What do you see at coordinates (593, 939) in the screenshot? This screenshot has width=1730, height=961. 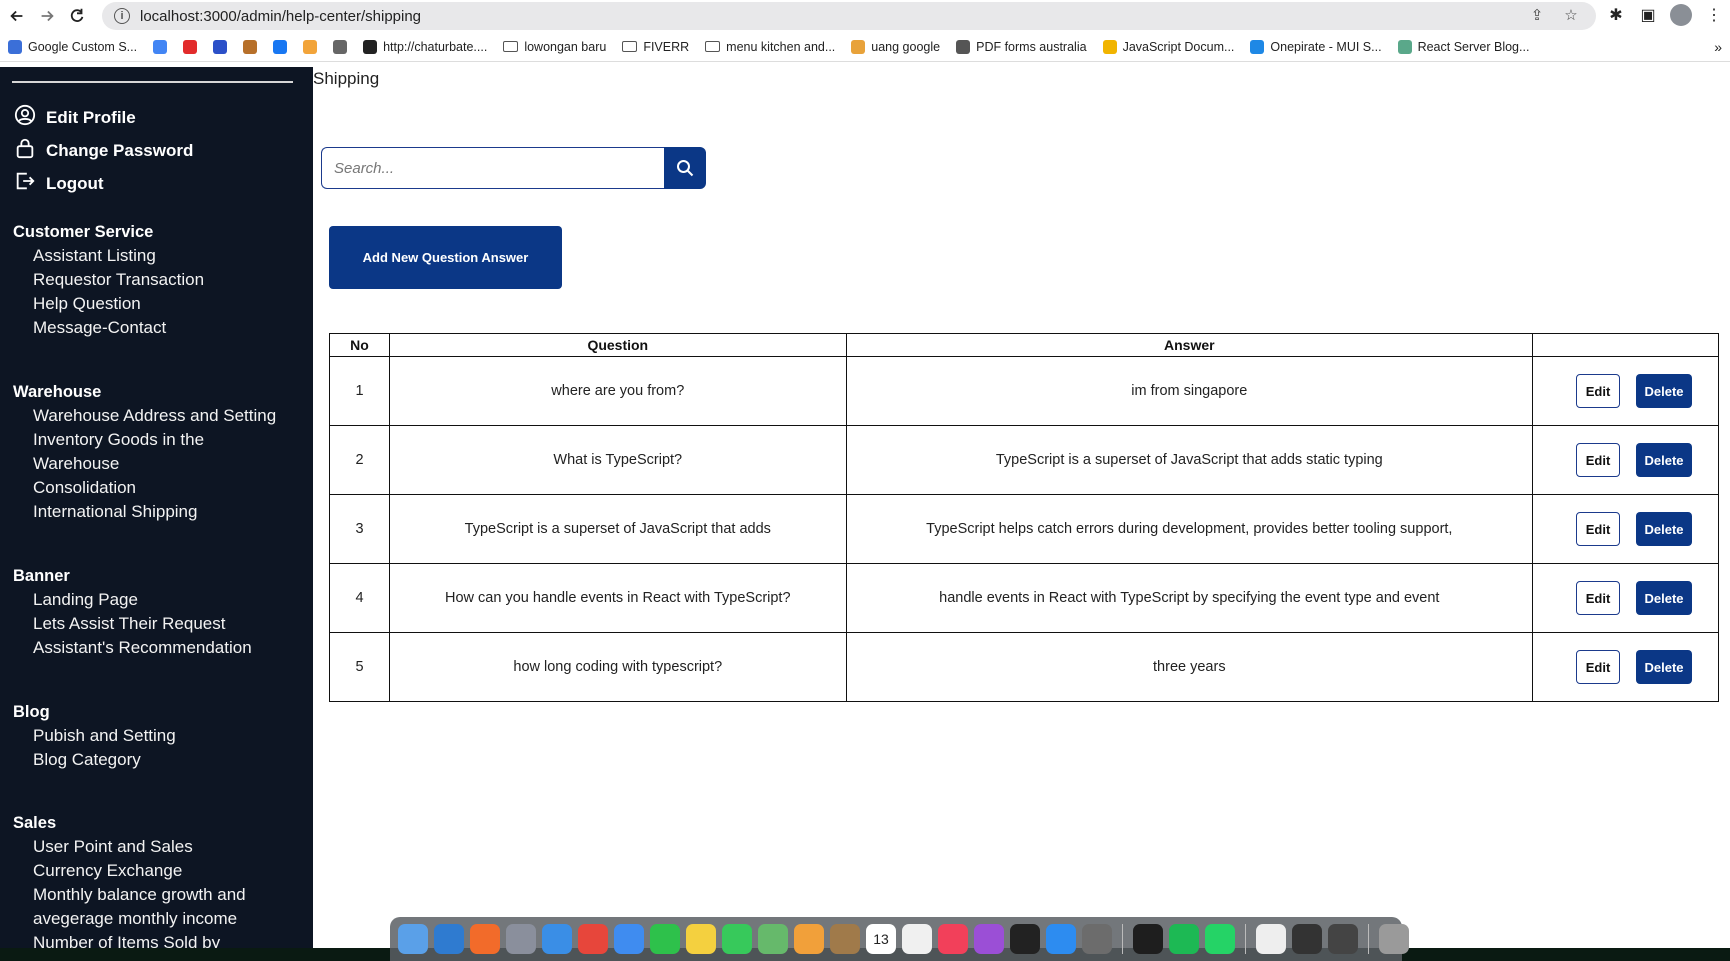 I see `dock-app-chrome-icon` at bounding box center [593, 939].